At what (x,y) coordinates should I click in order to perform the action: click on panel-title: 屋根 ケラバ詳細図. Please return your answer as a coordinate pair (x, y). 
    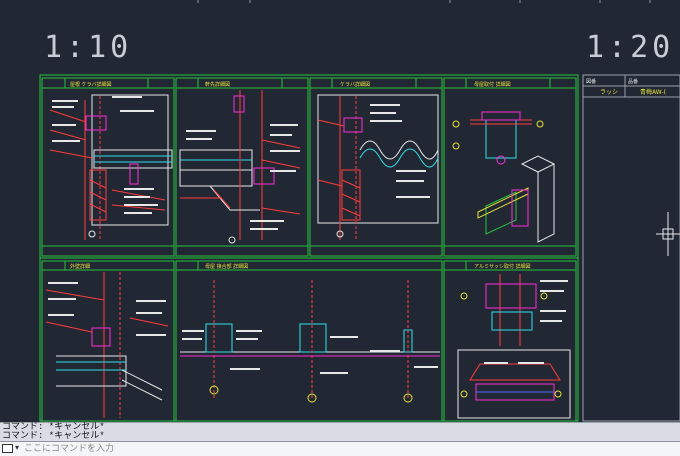
    Looking at the image, I should click on (91, 84).